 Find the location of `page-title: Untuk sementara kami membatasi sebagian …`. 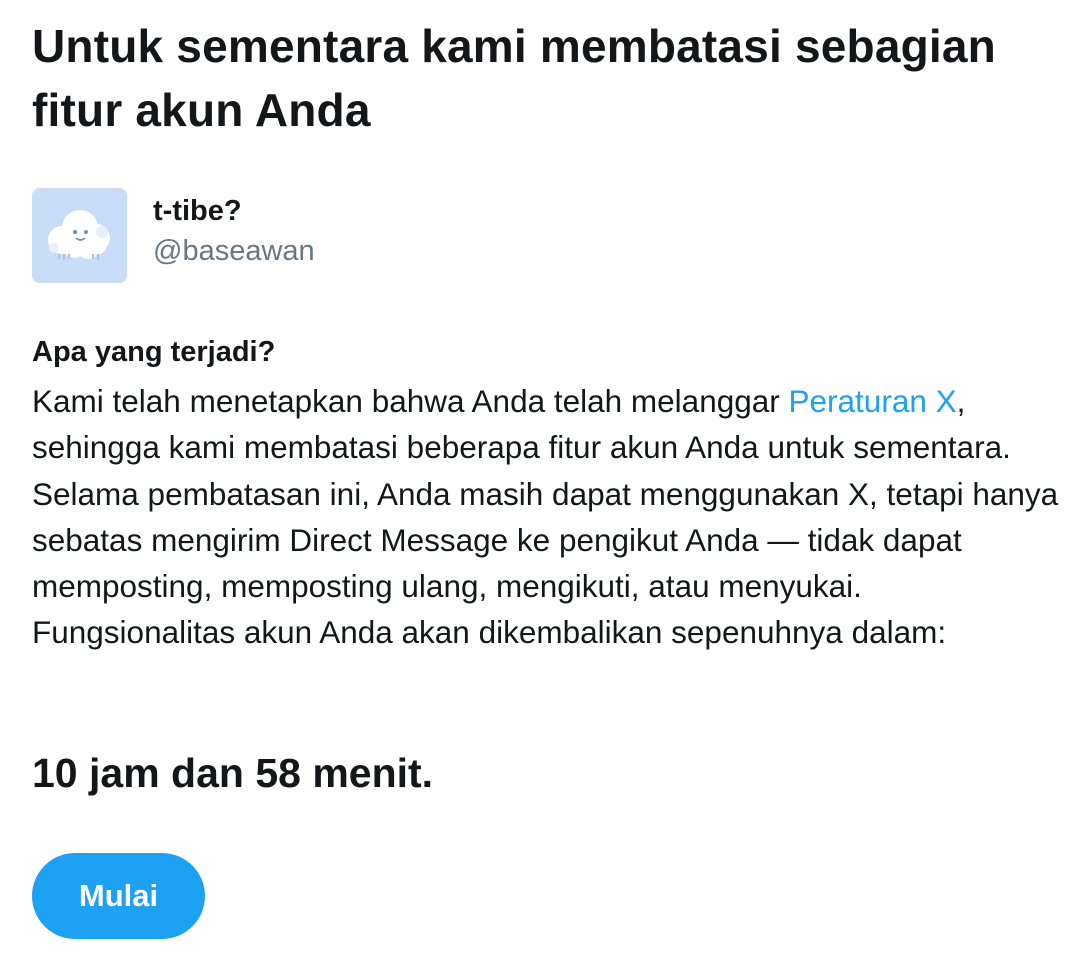

page-title: Untuk sementara kami membatasi sebagian … is located at coordinates (514, 78).